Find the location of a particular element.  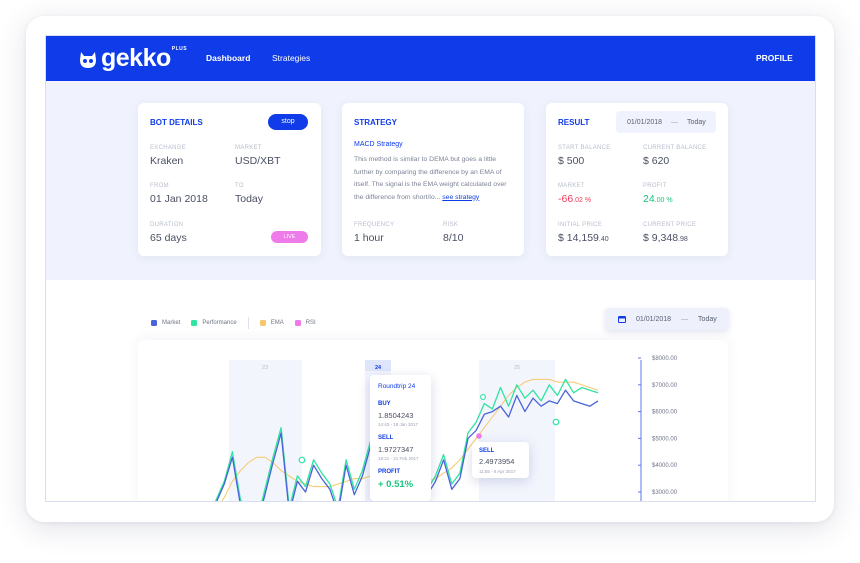

chart-legend: Market Performance EMA RSI is located at coordinates (239, 323).